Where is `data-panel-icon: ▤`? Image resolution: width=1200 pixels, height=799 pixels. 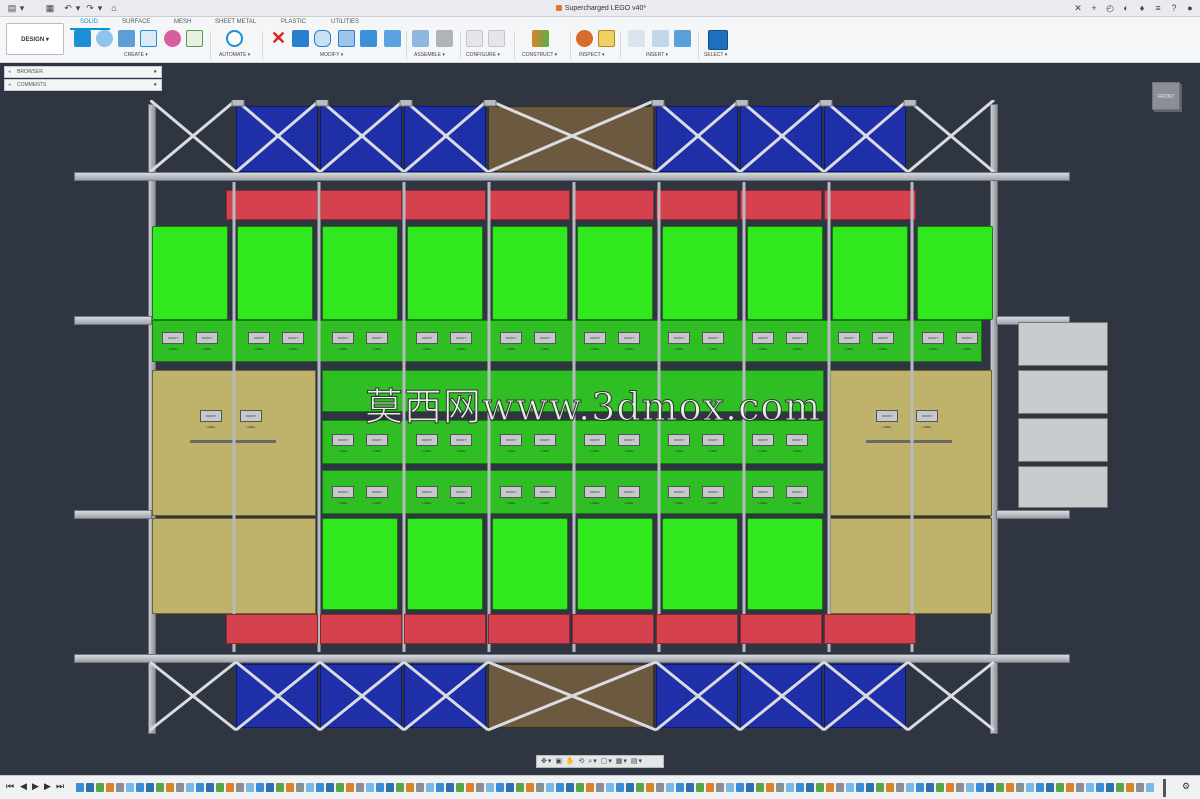 data-panel-icon: ▤ is located at coordinates (12, 8).